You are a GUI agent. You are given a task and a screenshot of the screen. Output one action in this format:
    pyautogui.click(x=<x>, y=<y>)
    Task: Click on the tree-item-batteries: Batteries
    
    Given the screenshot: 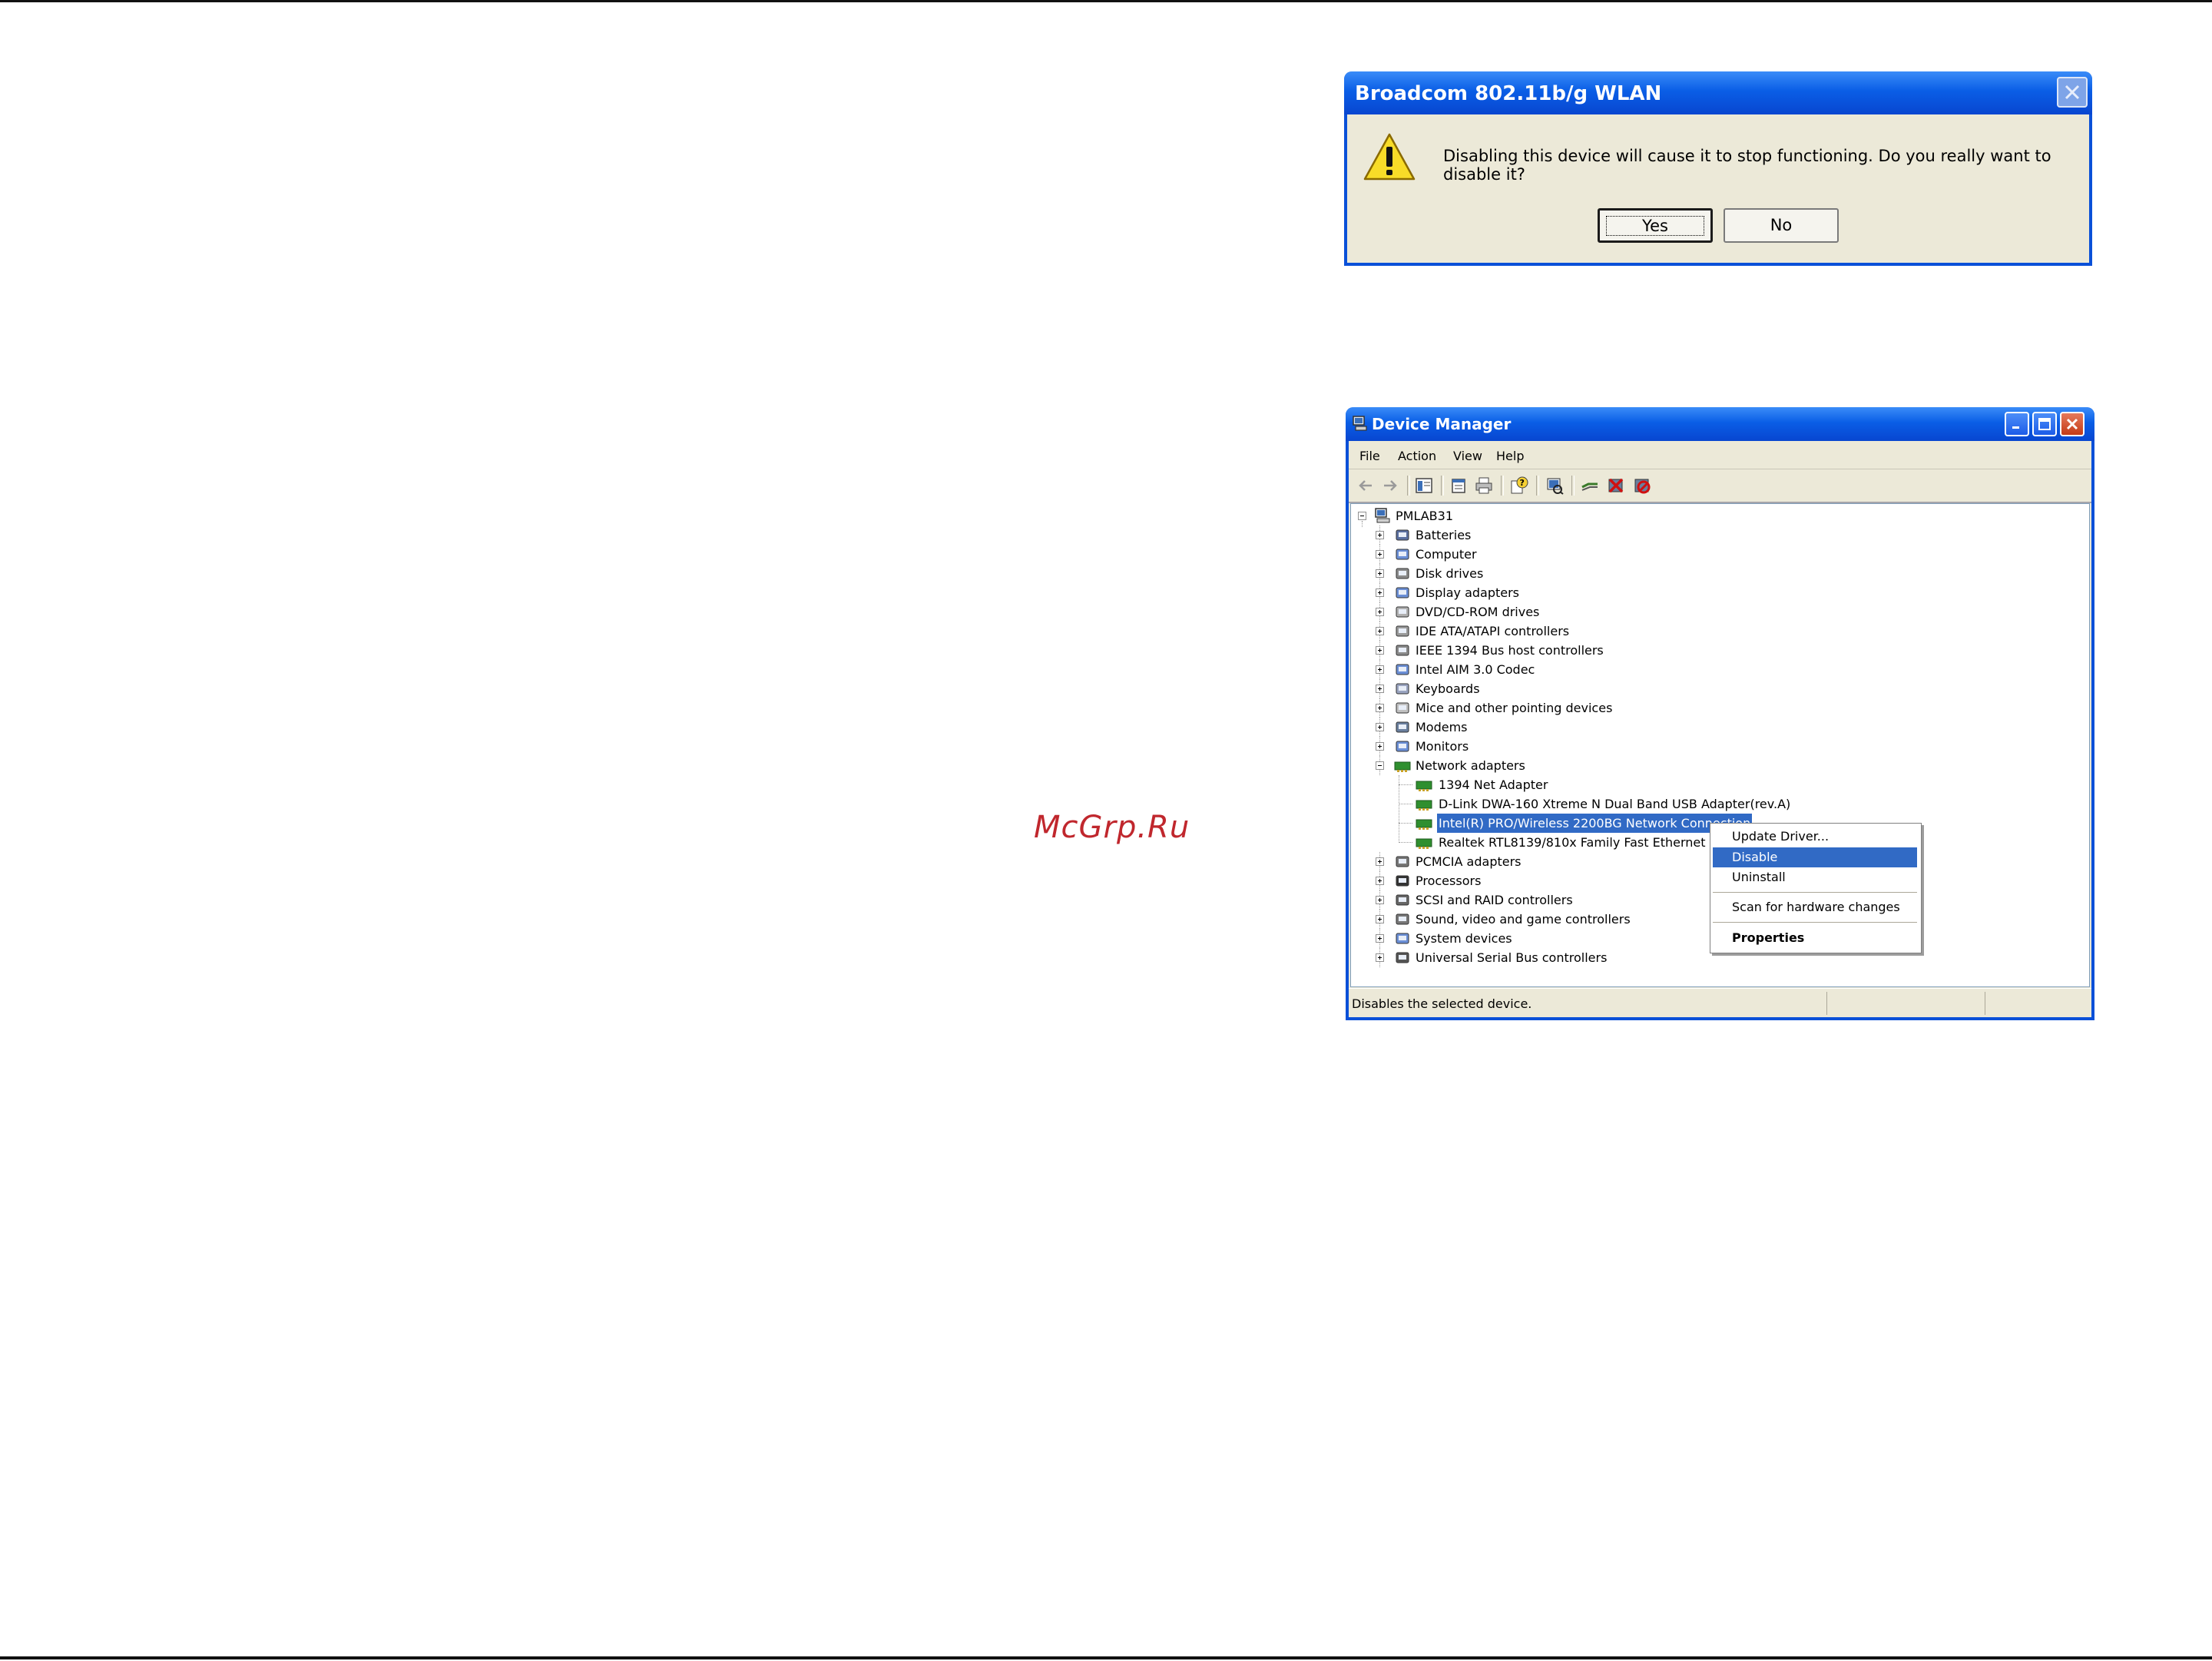 What is the action you would take?
    pyautogui.click(x=1444, y=535)
    